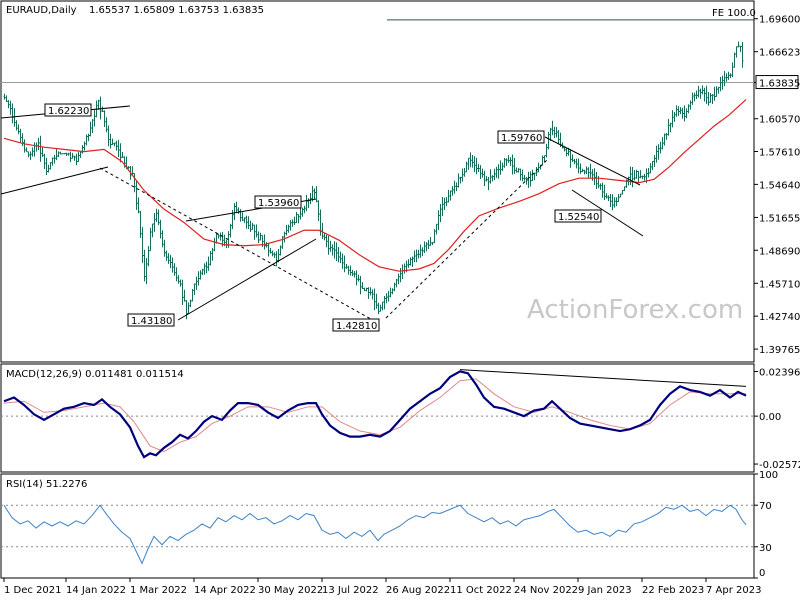 This screenshot has width=800, height=604. What do you see at coordinates (765, 548) in the screenshot?
I see `rsi-axis-label: 30` at bounding box center [765, 548].